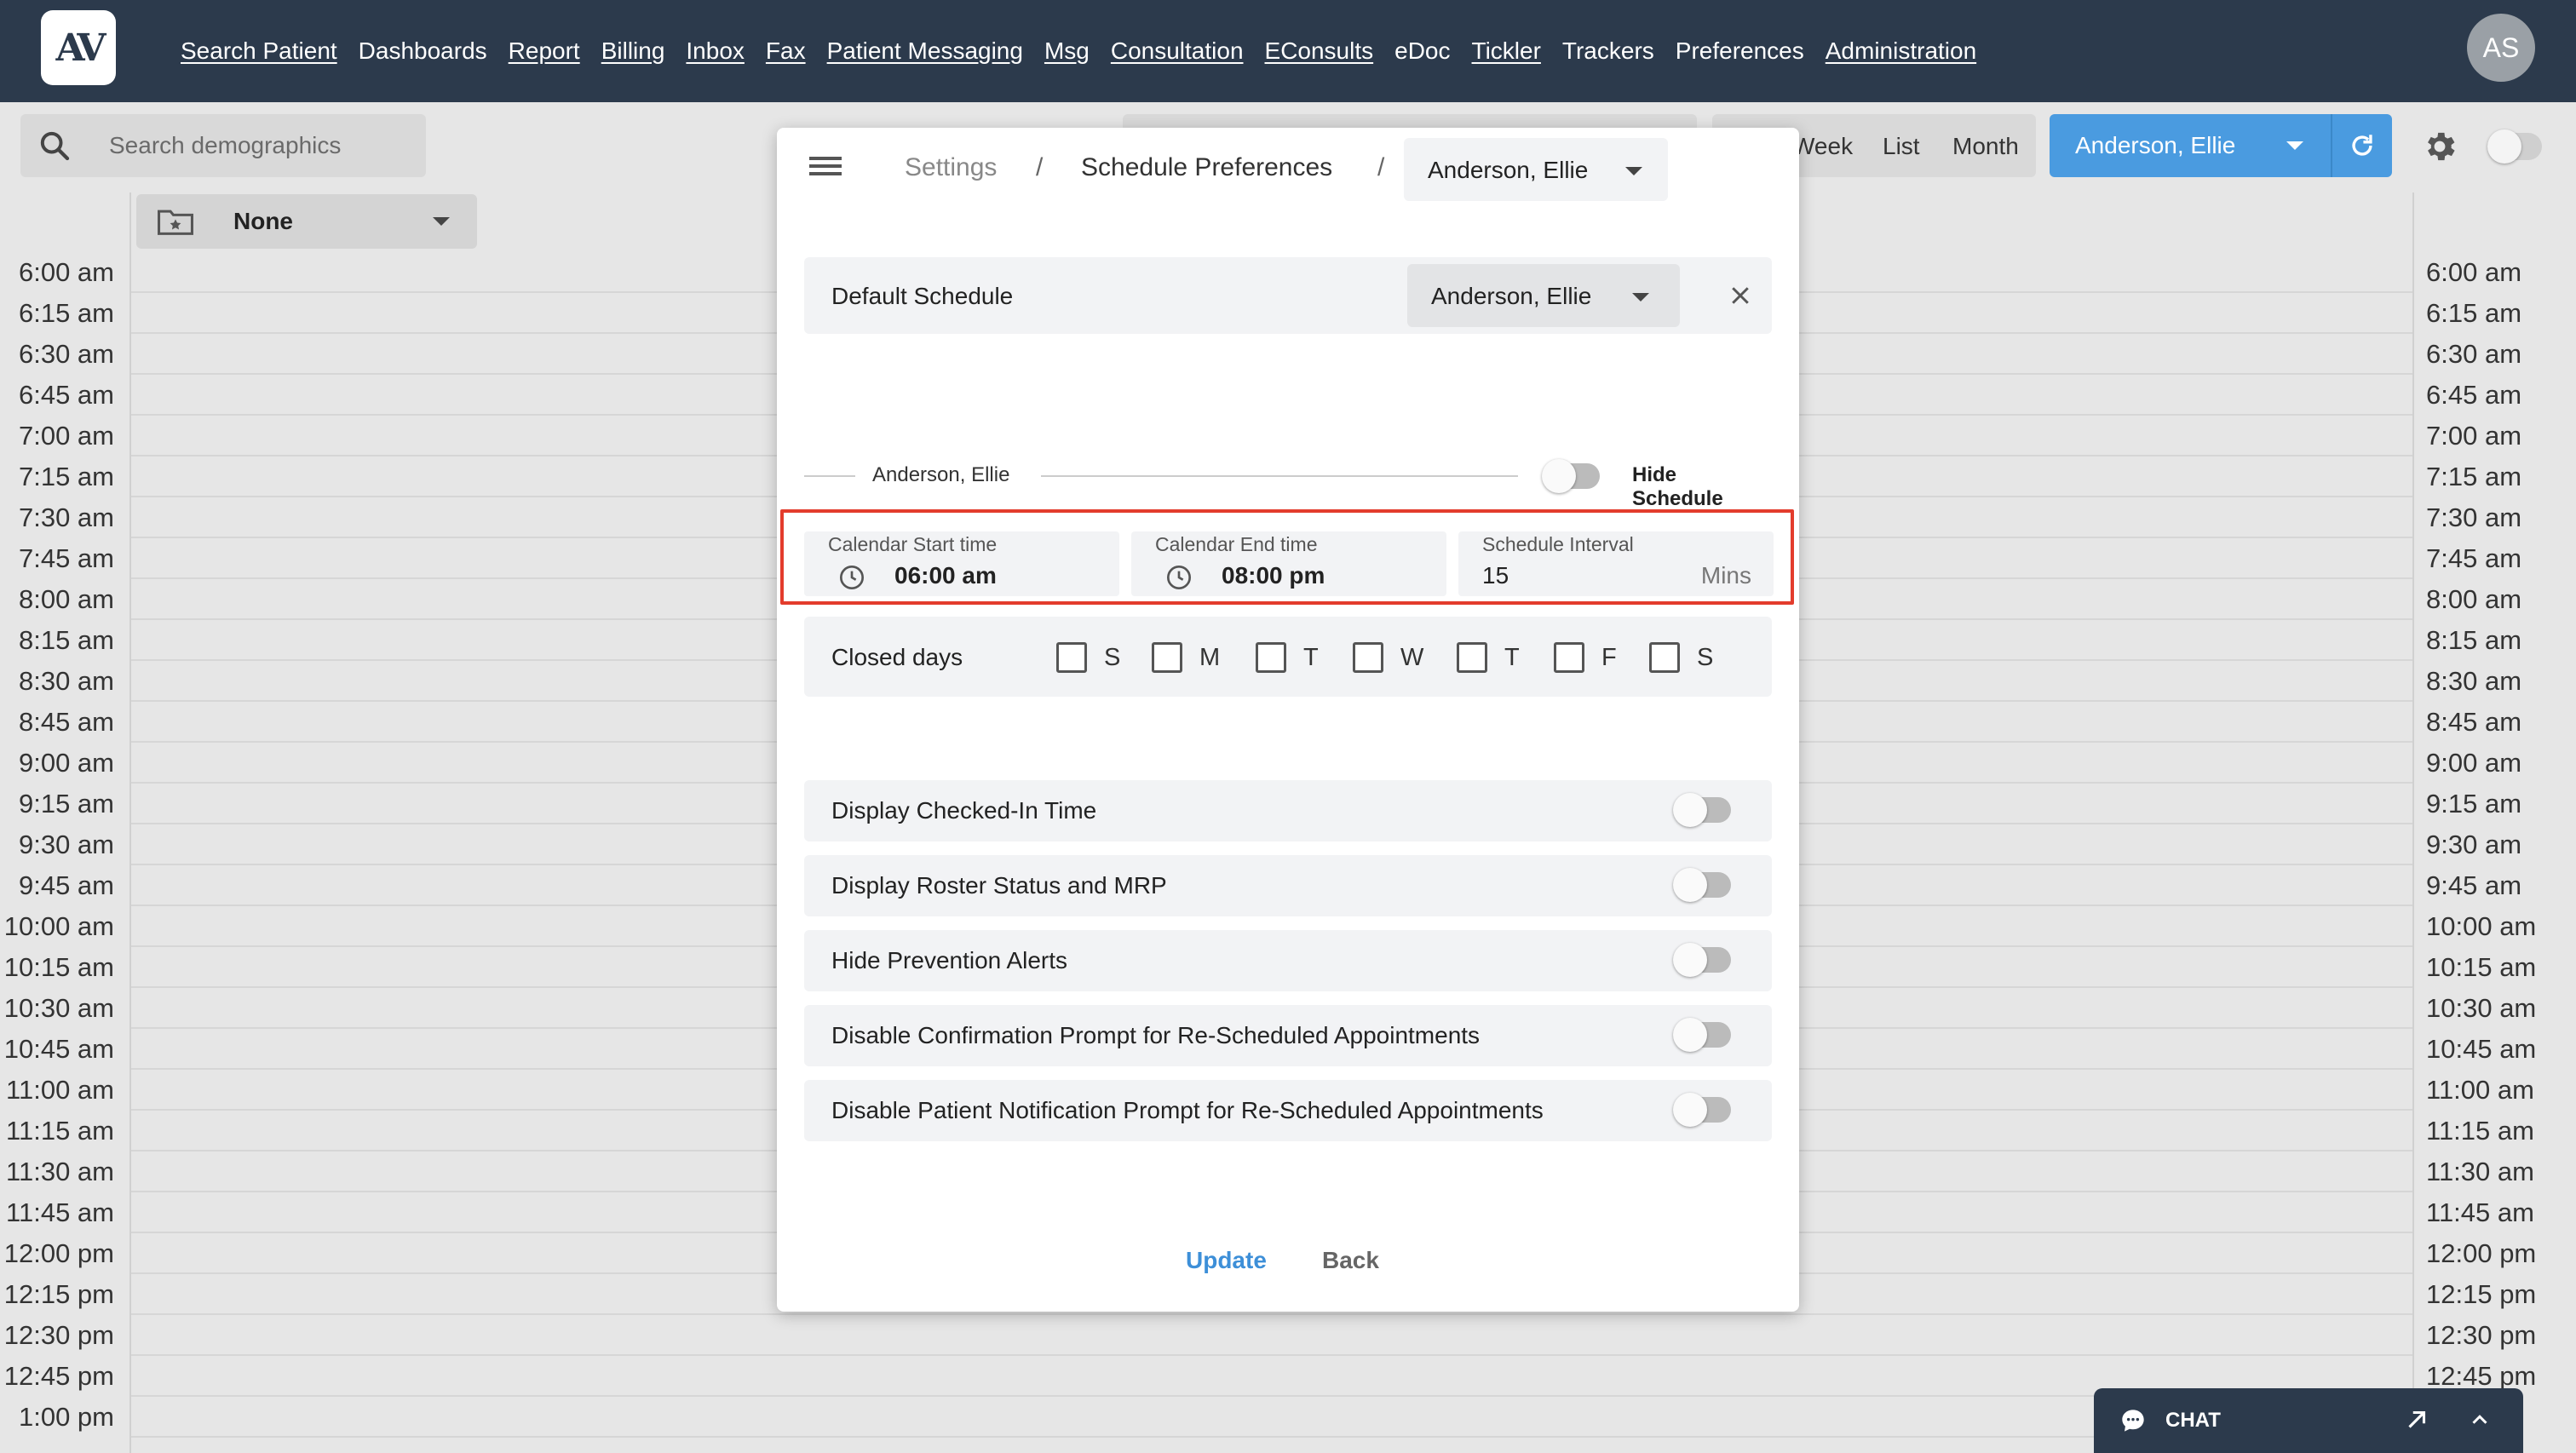  Describe the element at coordinates (1351, 1260) in the screenshot. I see `back-button: Back` at that location.